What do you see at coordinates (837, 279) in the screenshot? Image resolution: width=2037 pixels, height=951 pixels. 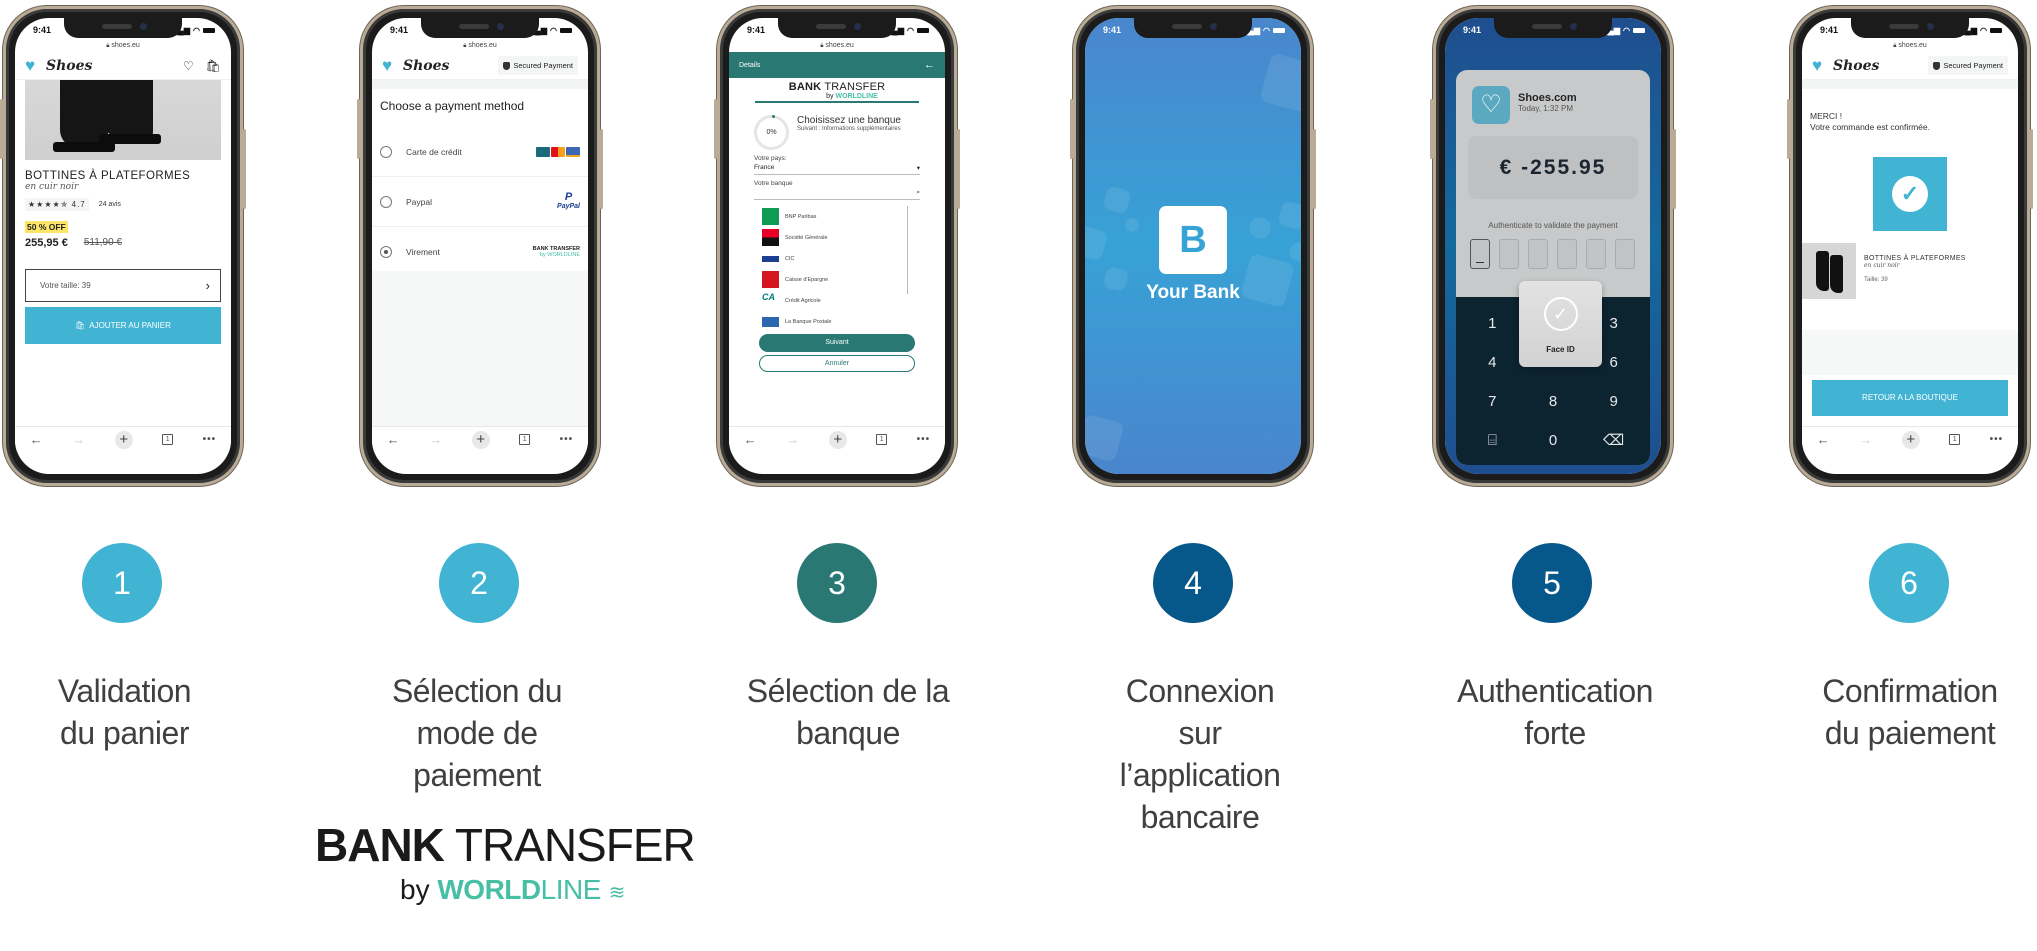 I see `bank-item: Caisse d'Epargne` at bounding box center [837, 279].